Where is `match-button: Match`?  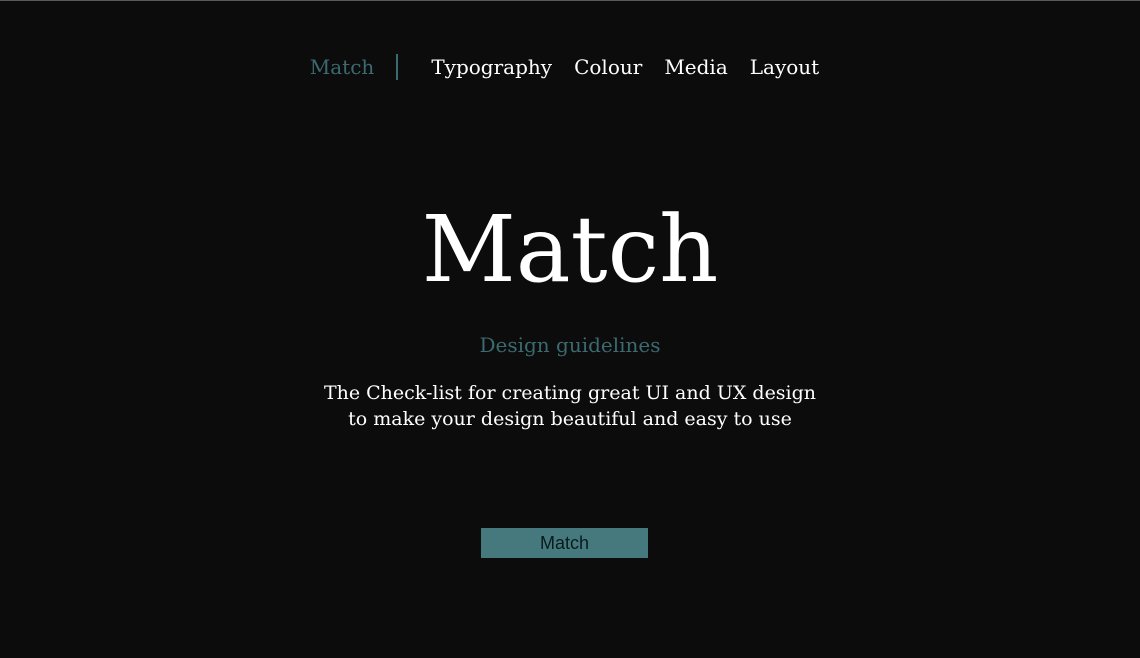 match-button: Match is located at coordinates (564, 543).